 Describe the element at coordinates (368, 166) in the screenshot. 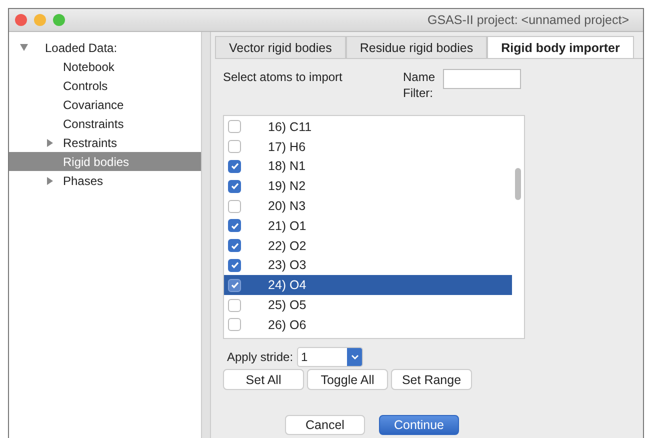

I see `atom-row: 18) N1` at that location.